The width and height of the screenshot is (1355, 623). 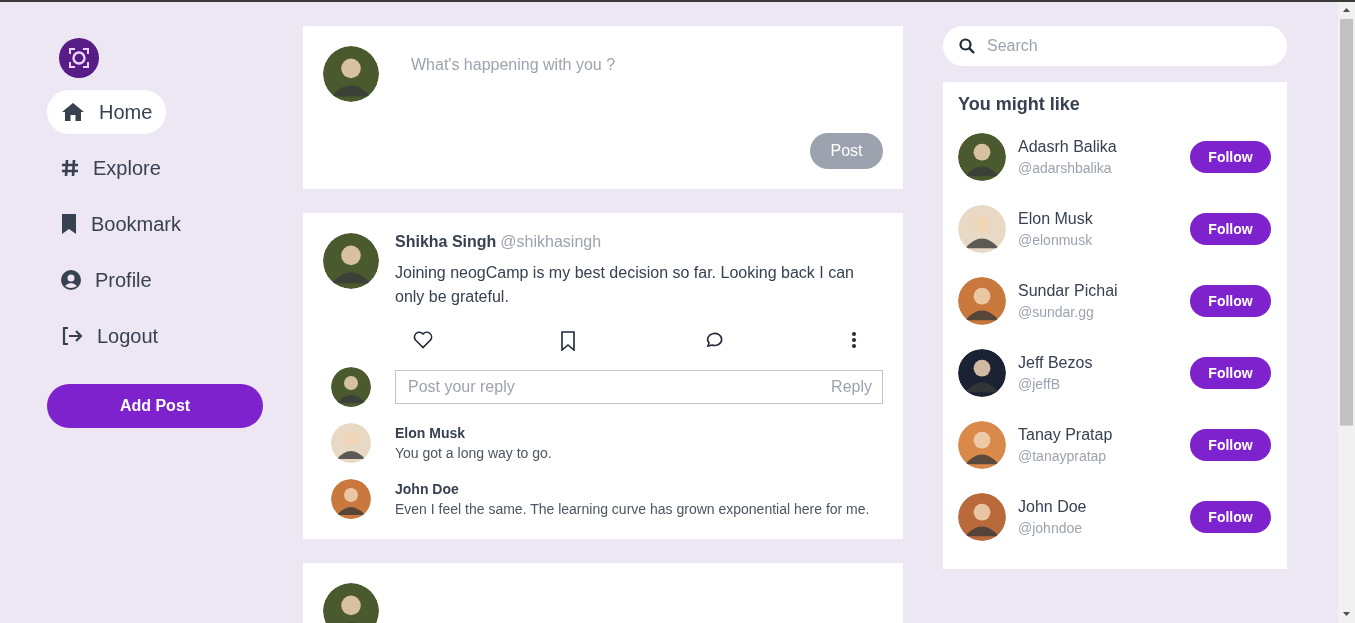 I want to click on user-name: Adasrh Balika, so click(x=1068, y=147).